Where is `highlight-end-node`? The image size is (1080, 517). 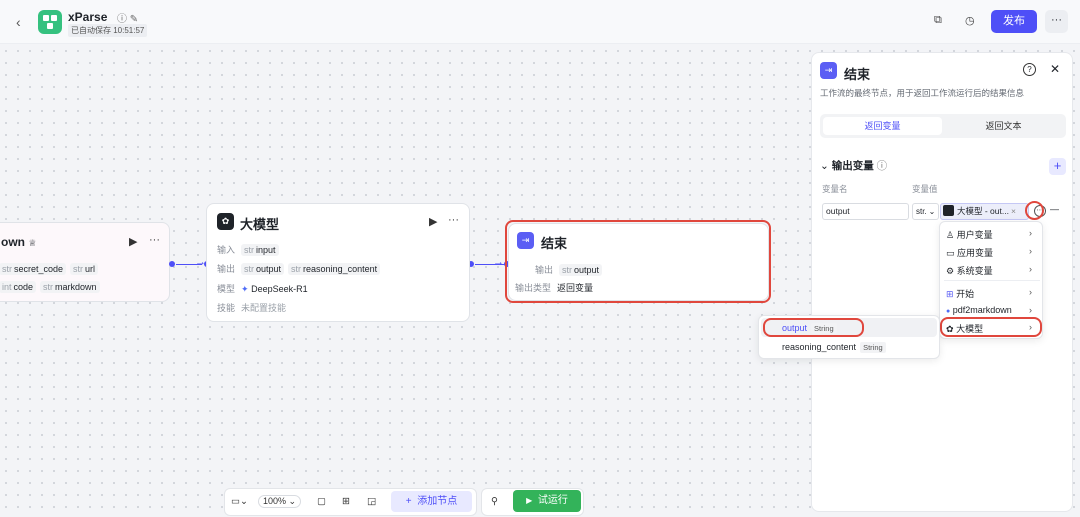 highlight-end-node is located at coordinates (638, 261).